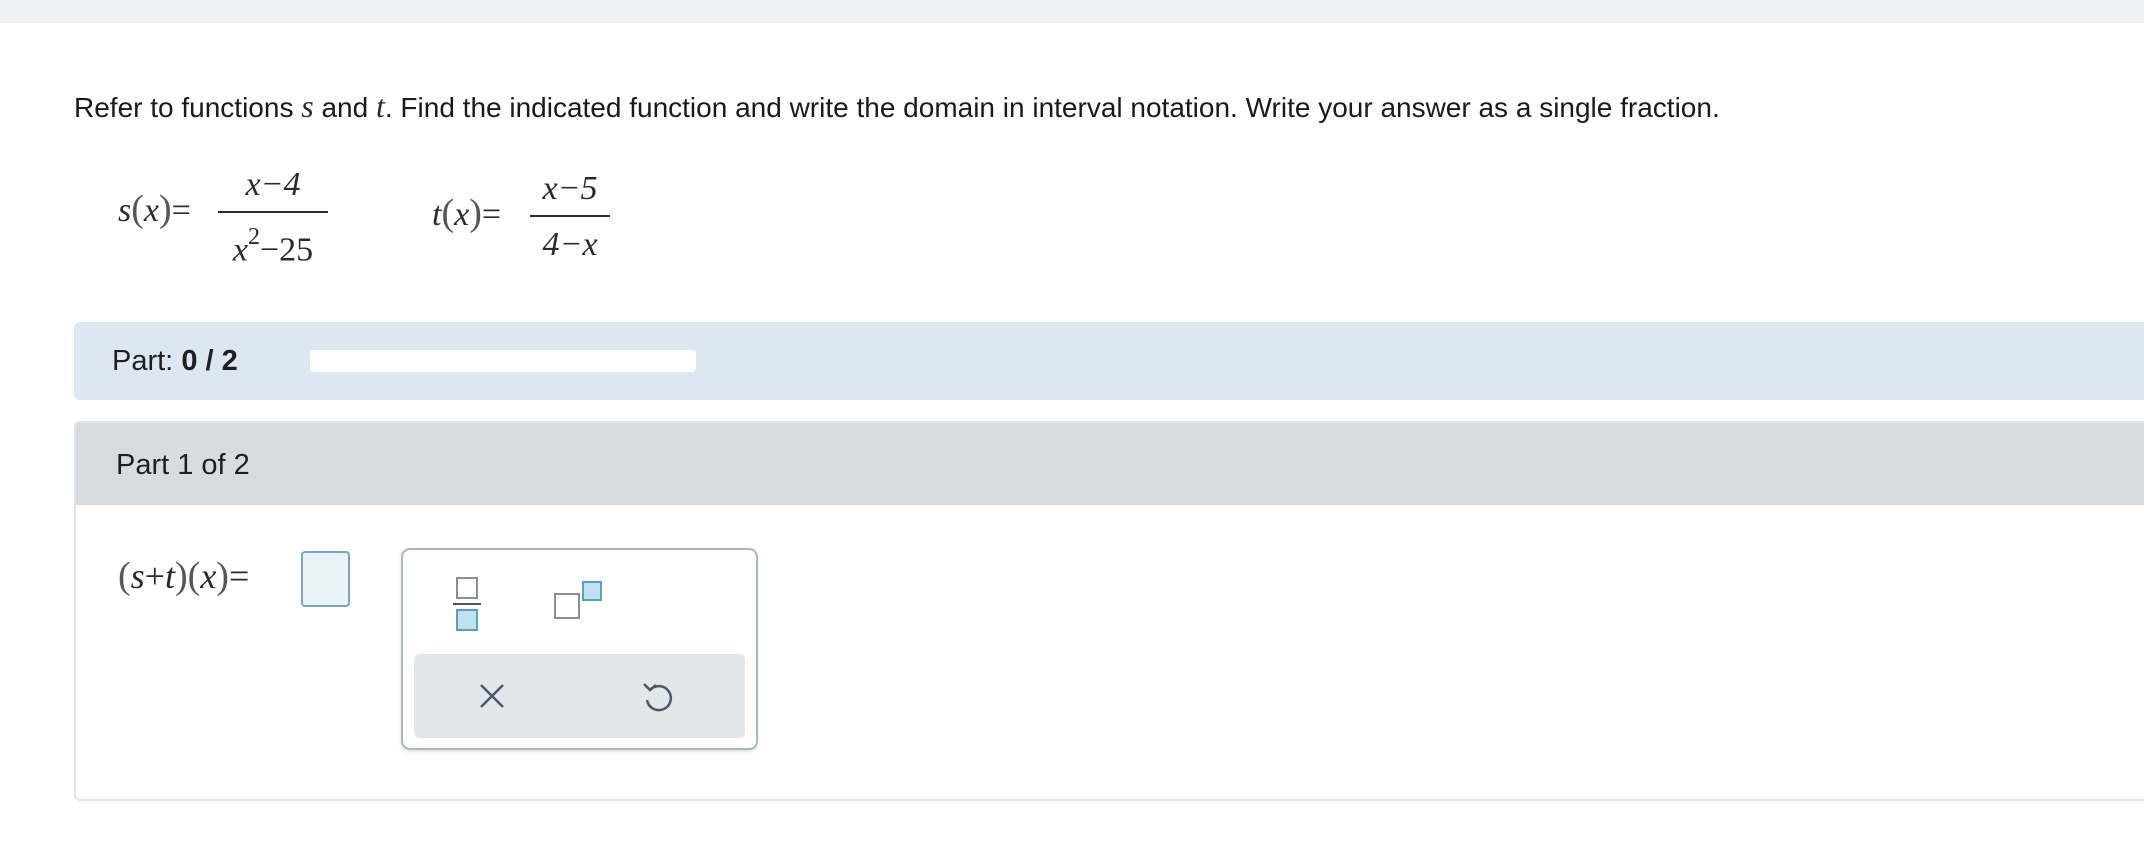 Image resolution: width=2144 pixels, height=866 pixels. Describe the element at coordinates (1110, 464) in the screenshot. I see `part-header: Part 1 of 2` at that location.